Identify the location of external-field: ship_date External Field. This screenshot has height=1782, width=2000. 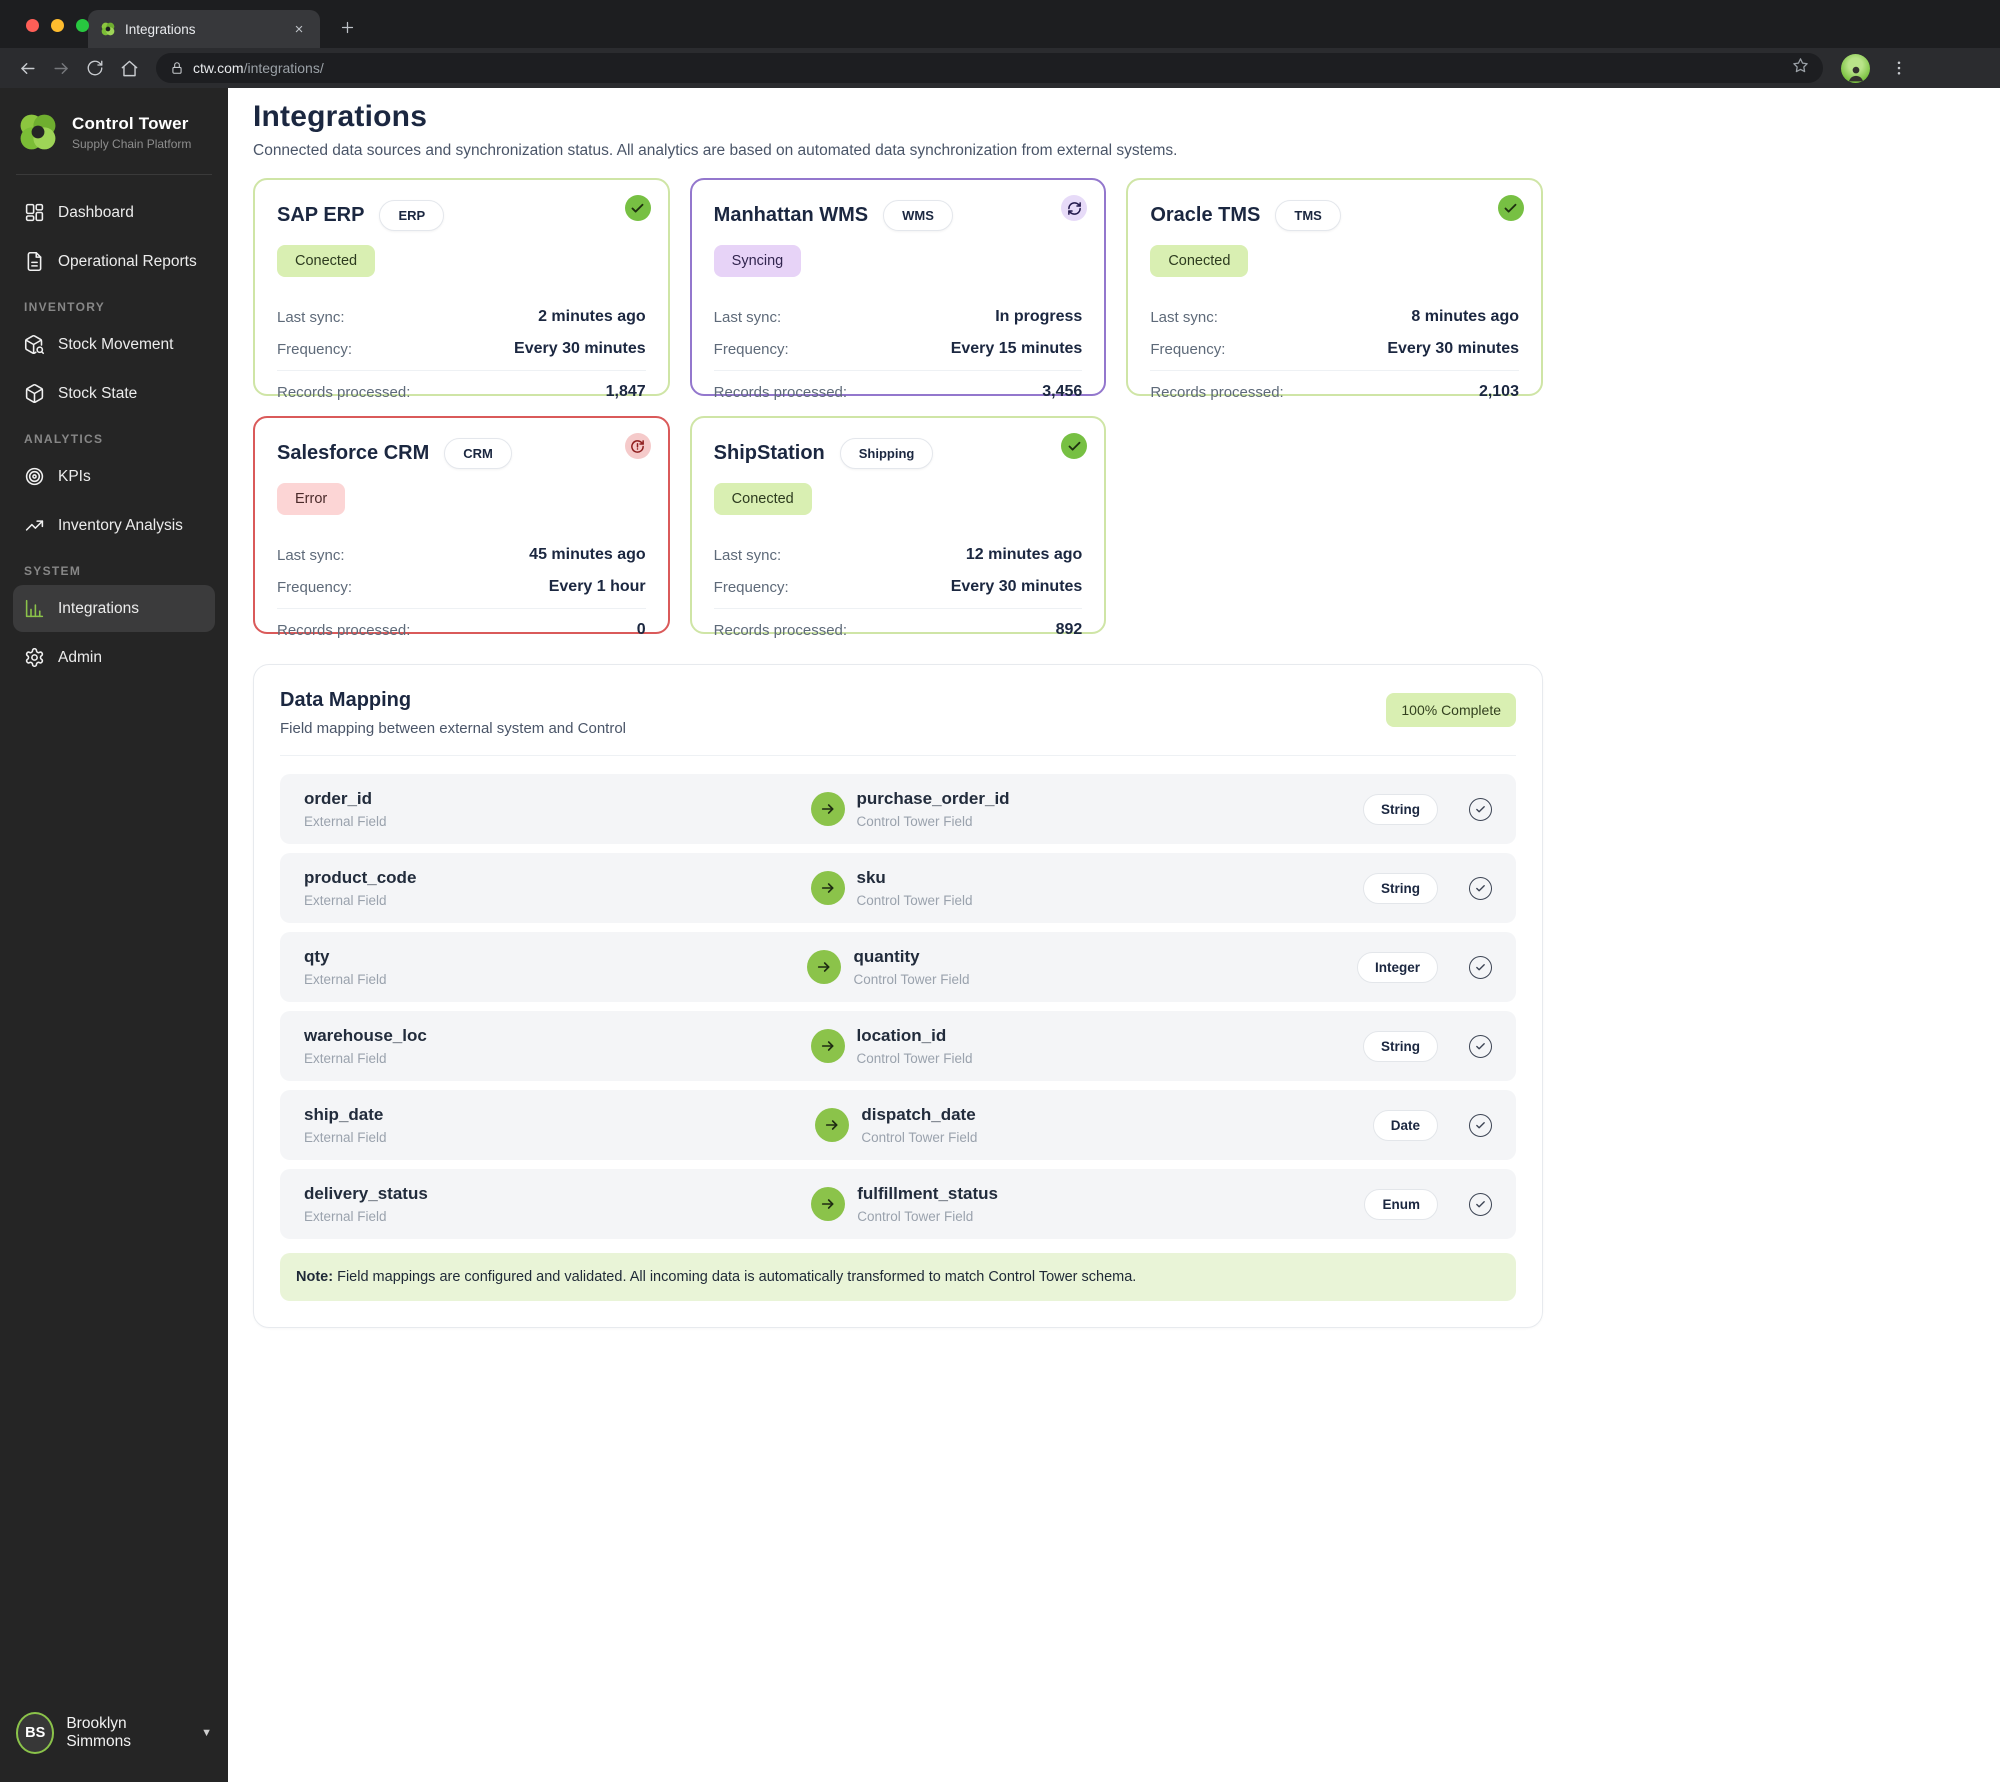
(559, 1125).